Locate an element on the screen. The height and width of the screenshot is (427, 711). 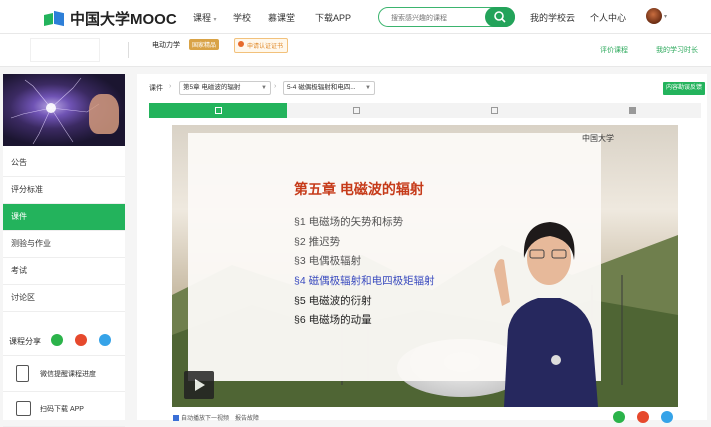
autoplay-checkbox is located at coordinates (176, 417).